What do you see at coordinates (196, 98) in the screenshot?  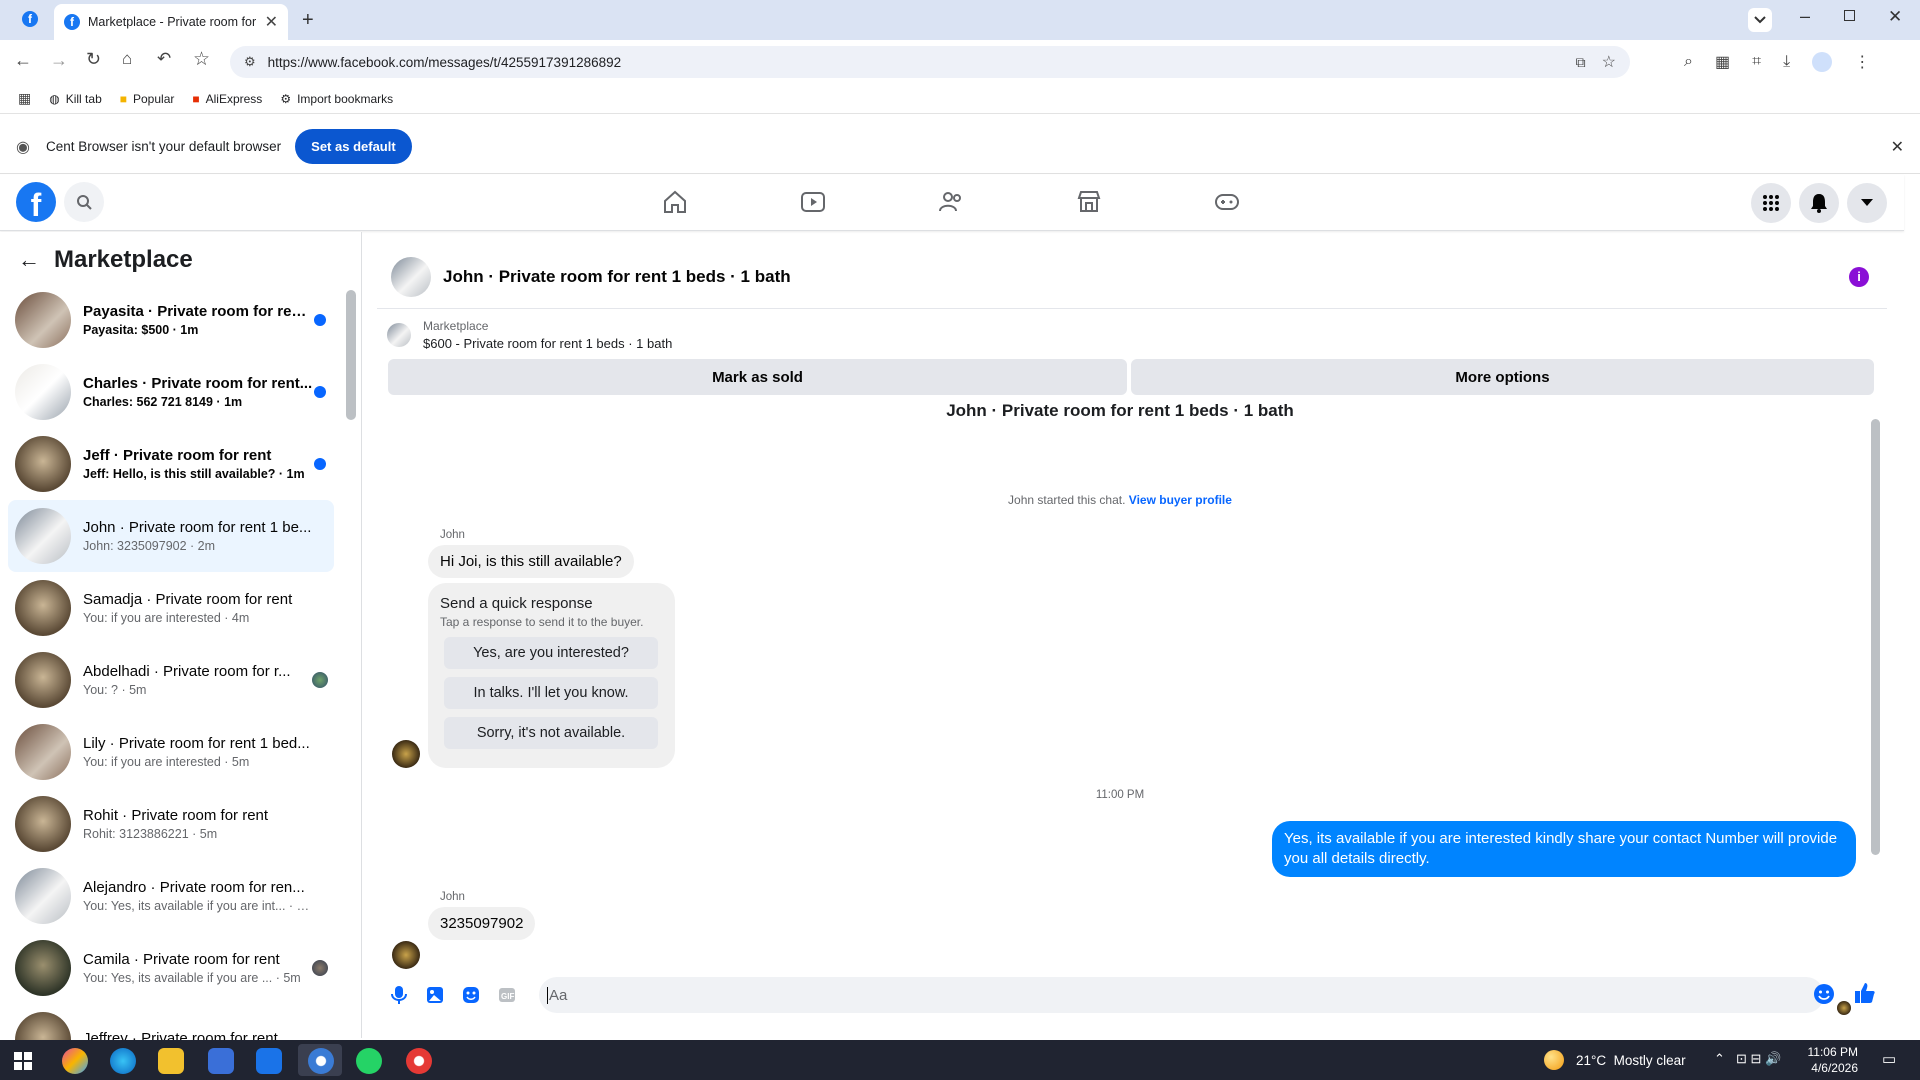 I see `aliexpress-icon: ■` at bounding box center [196, 98].